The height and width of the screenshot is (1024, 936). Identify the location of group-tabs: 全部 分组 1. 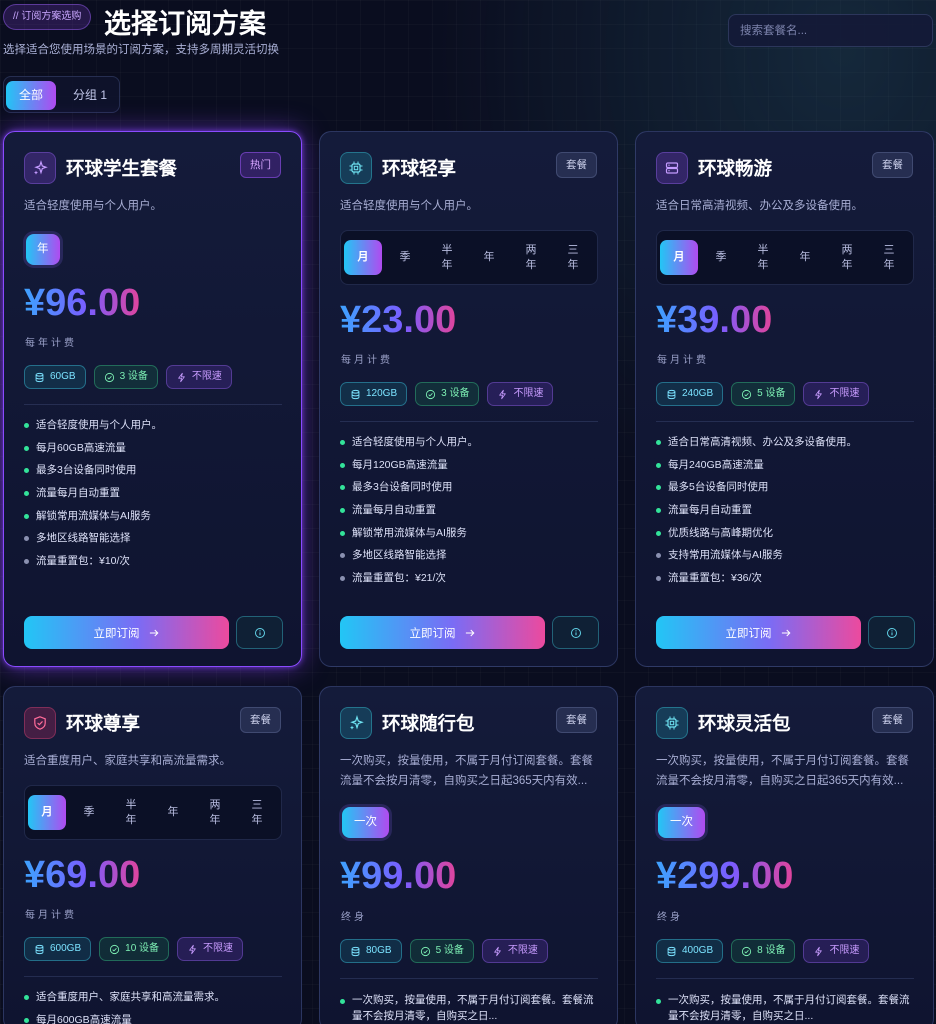
(61, 94).